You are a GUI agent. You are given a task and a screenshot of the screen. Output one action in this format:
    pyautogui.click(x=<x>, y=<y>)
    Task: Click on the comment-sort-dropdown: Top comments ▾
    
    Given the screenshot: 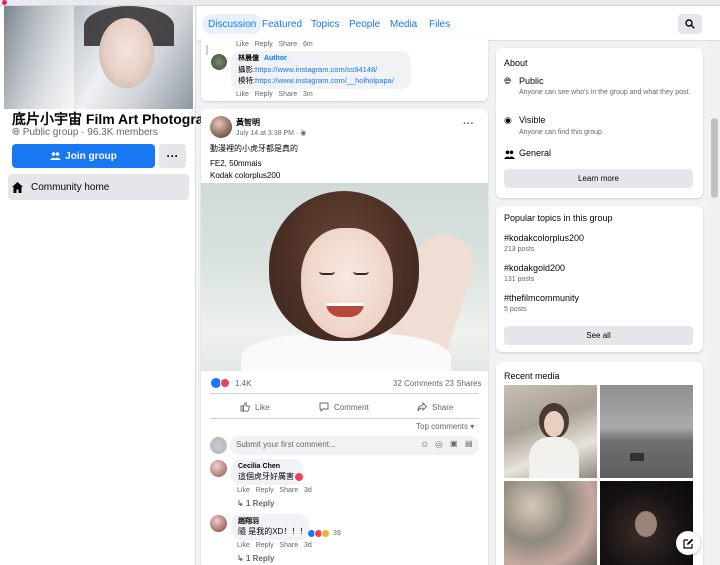 What is the action you would take?
    pyautogui.click(x=445, y=426)
    